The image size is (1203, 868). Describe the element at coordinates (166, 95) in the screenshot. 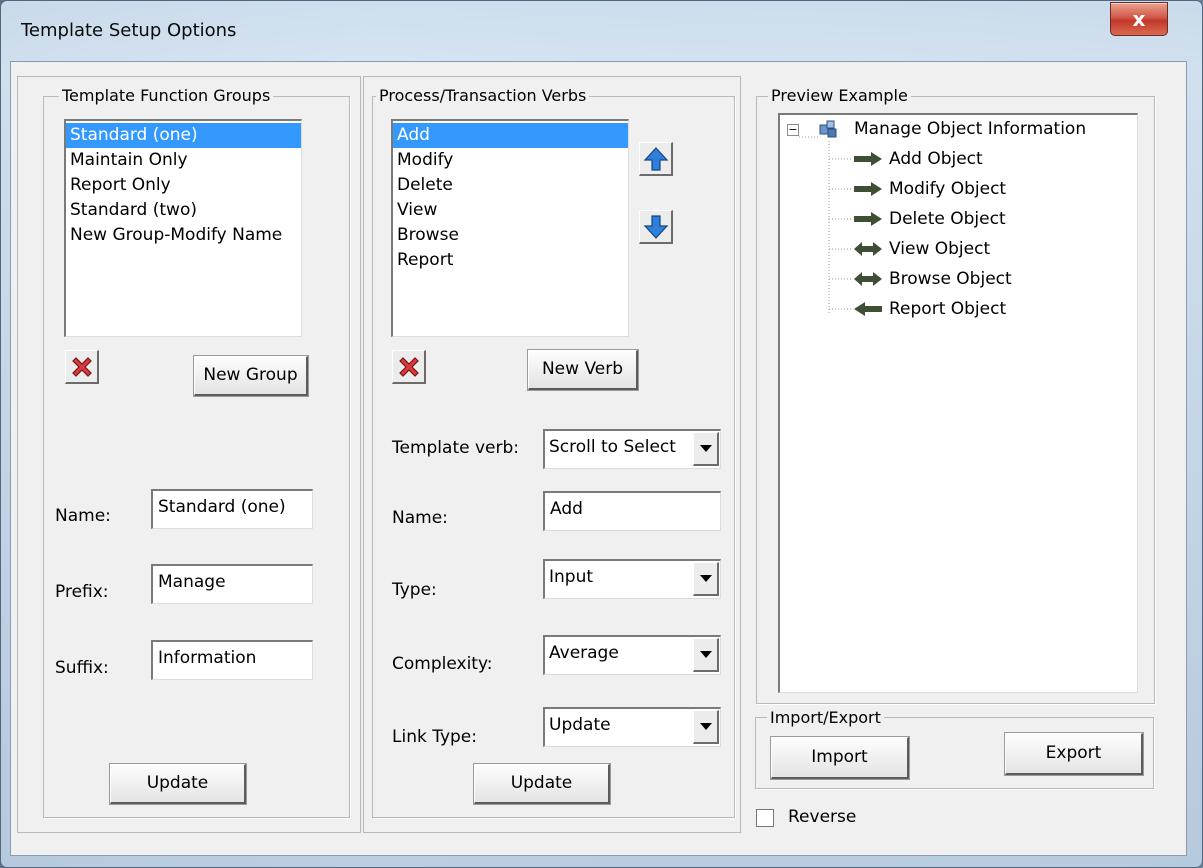

I see `groups-legend: Template Function Groups` at that location.